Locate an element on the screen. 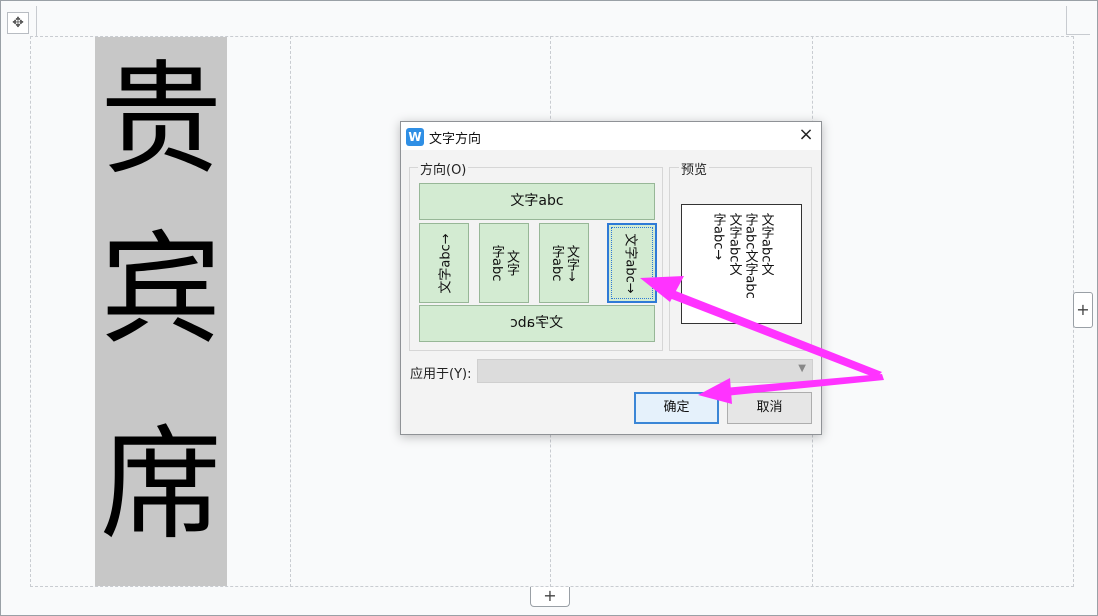  annotation-arrow-head is located at coordinates (715, 391).